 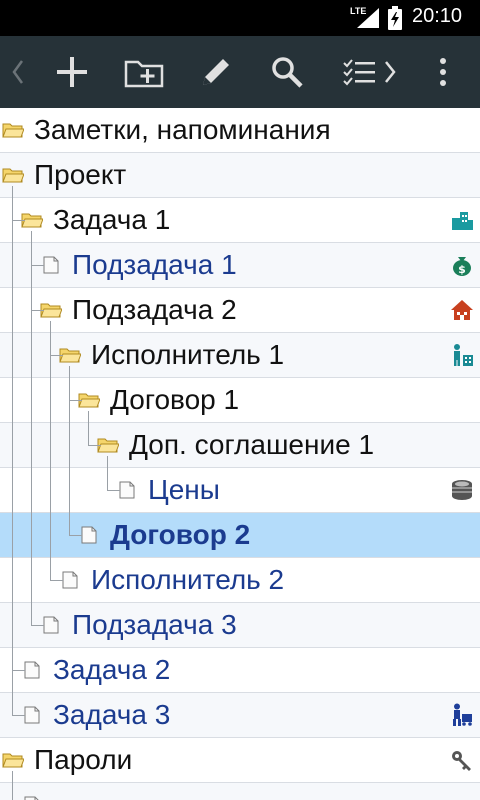 I want to click on battery-charging-icon, so click(x=395, y=18).